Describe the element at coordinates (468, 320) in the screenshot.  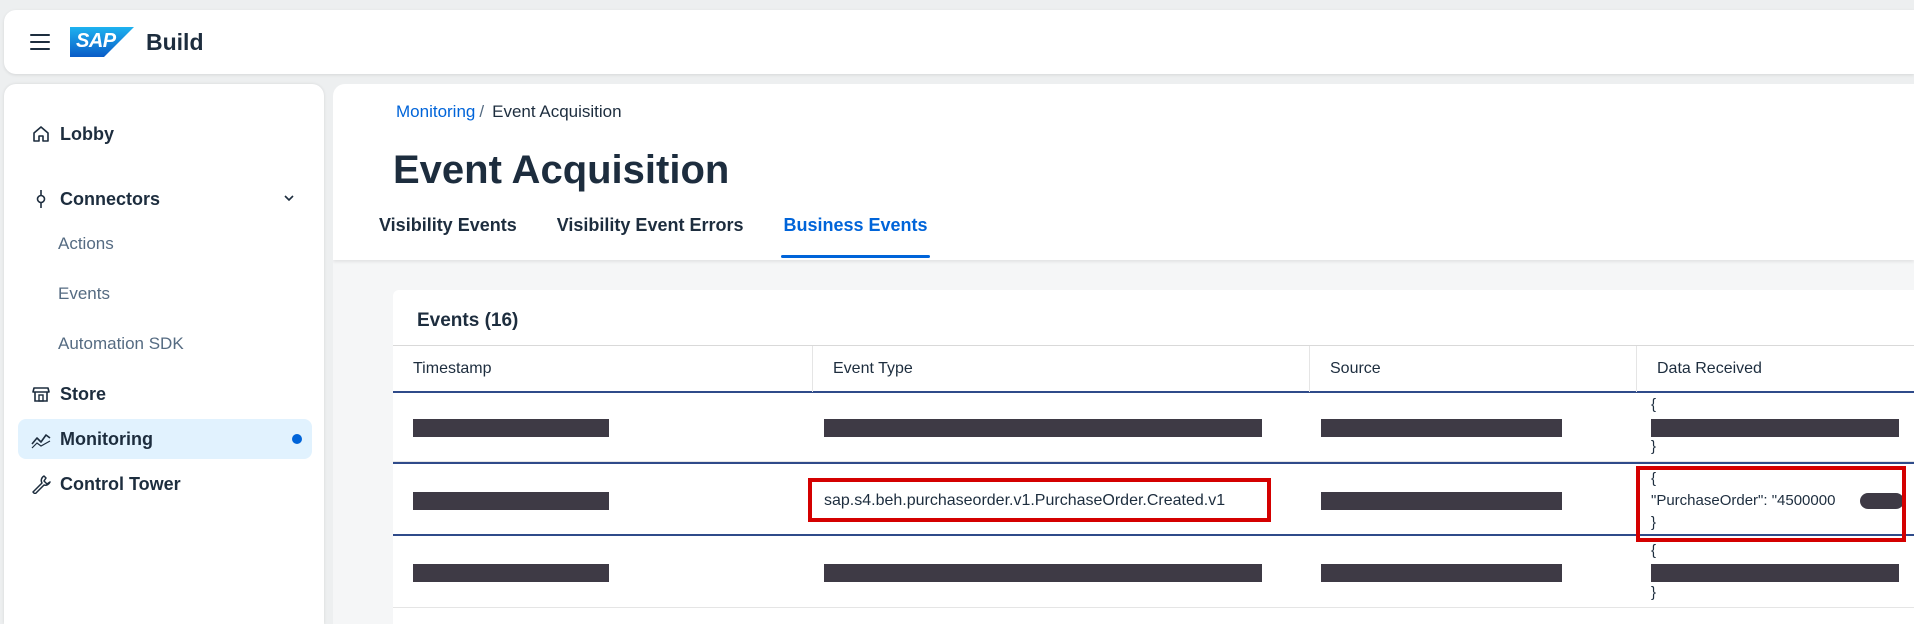
I see `table-title: Events (16)` at that location.